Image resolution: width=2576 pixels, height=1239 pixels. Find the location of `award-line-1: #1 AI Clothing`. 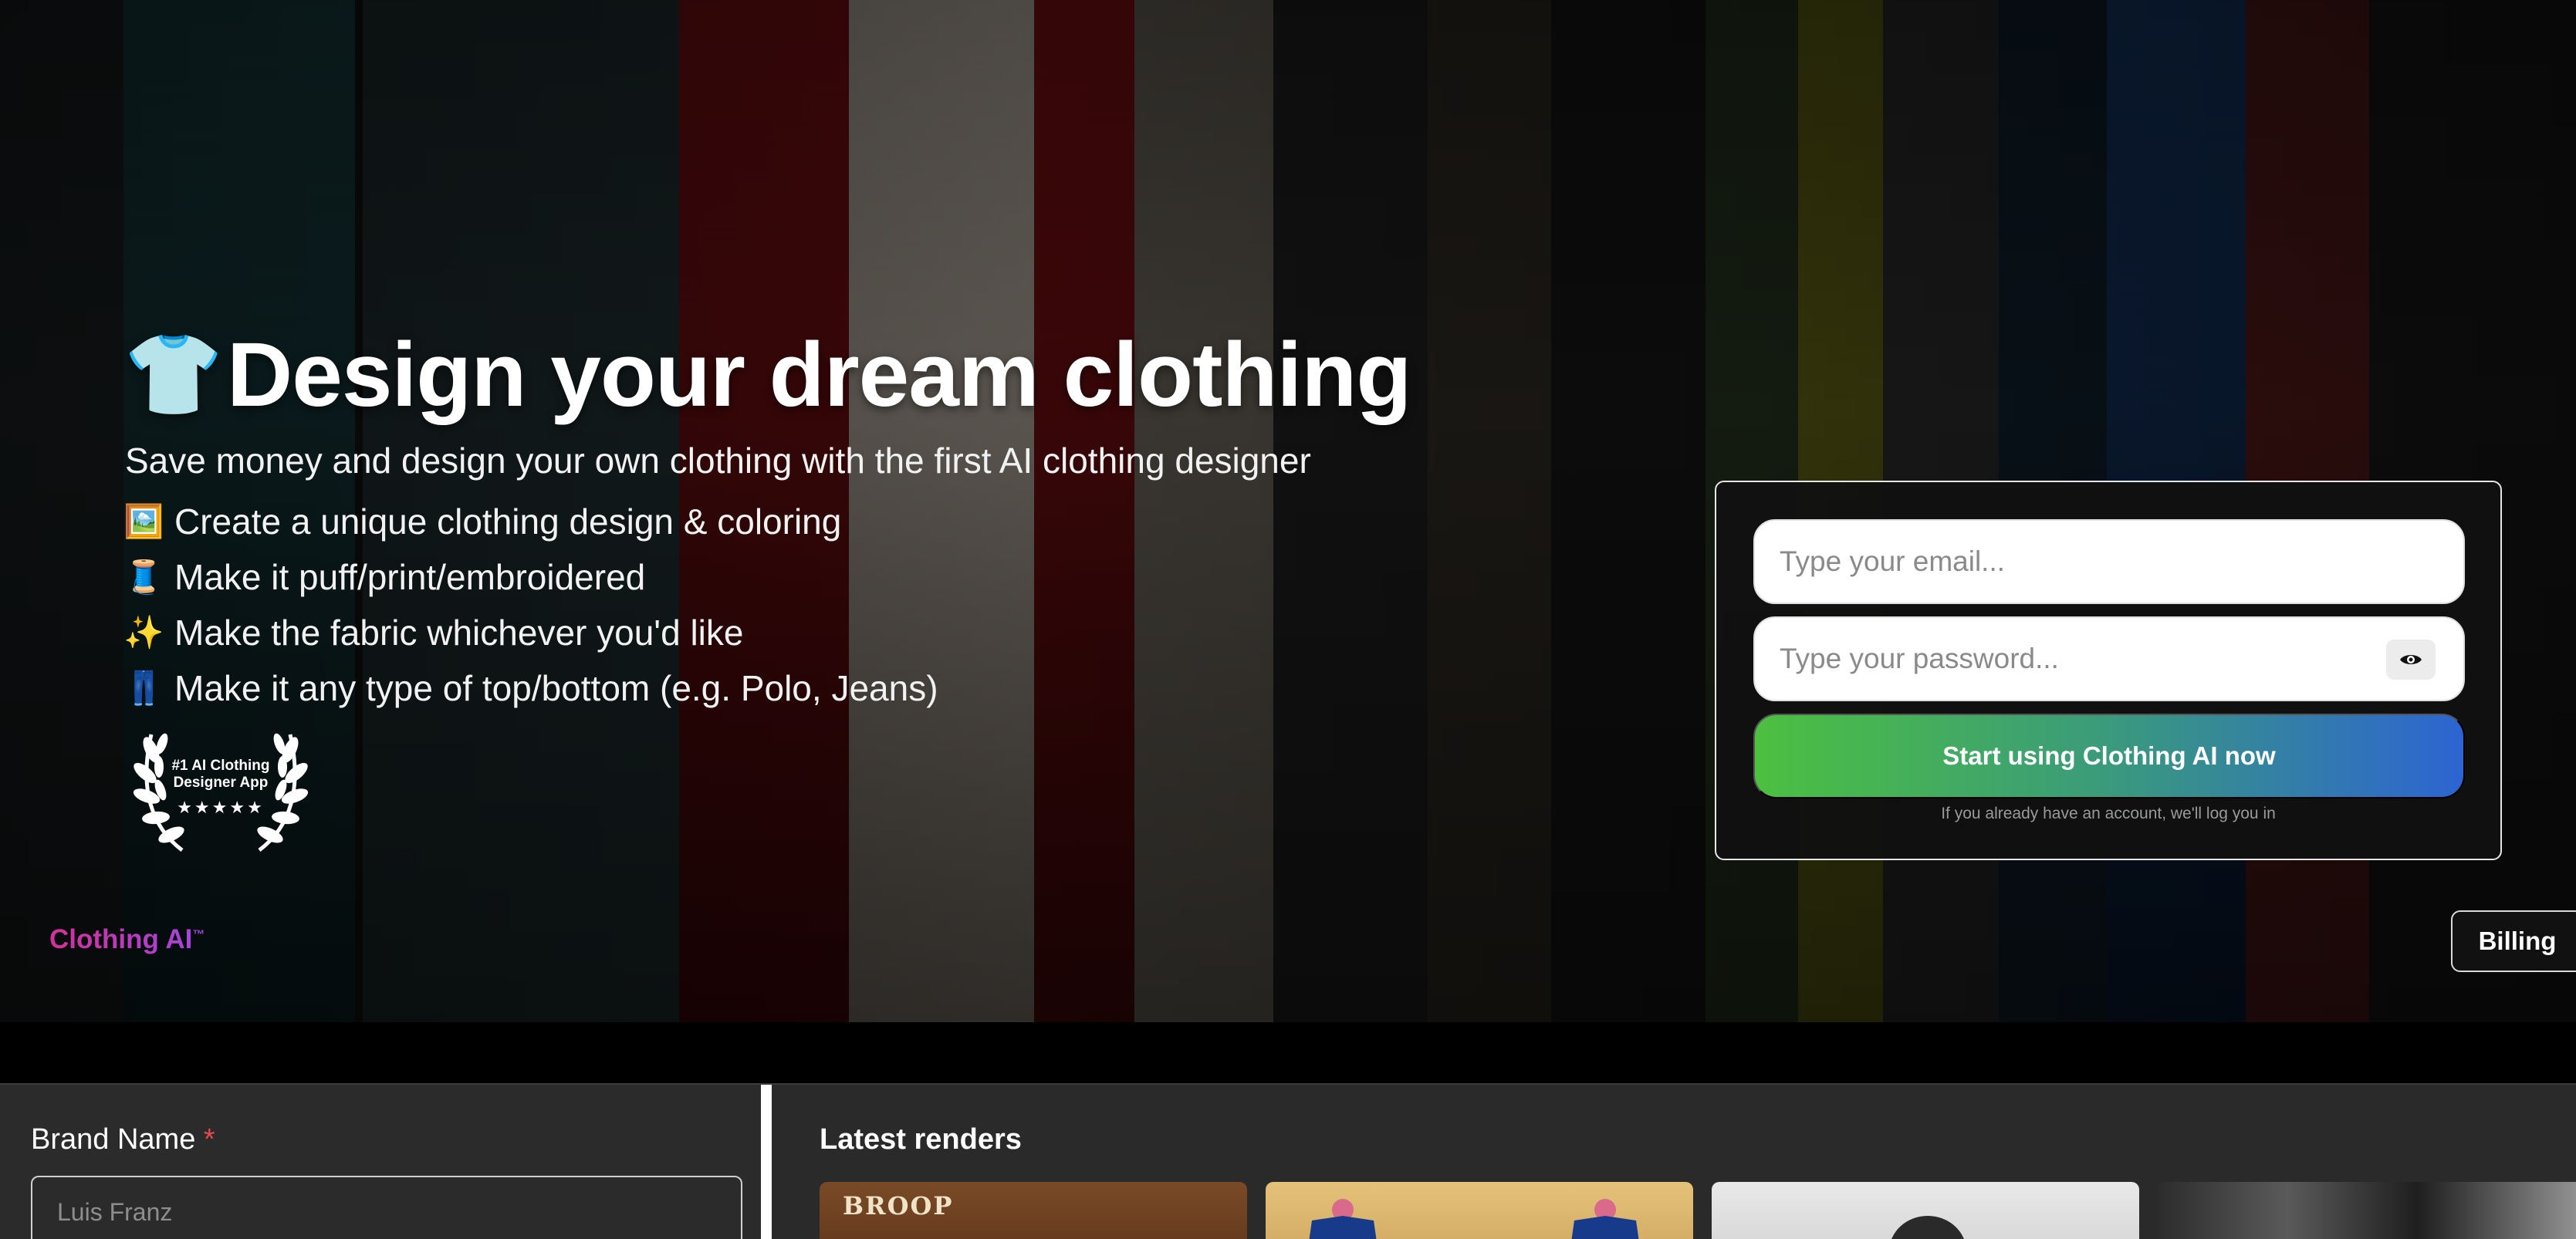

award-line-1: #1 AI Clothing is located at coordinates (220, 766).